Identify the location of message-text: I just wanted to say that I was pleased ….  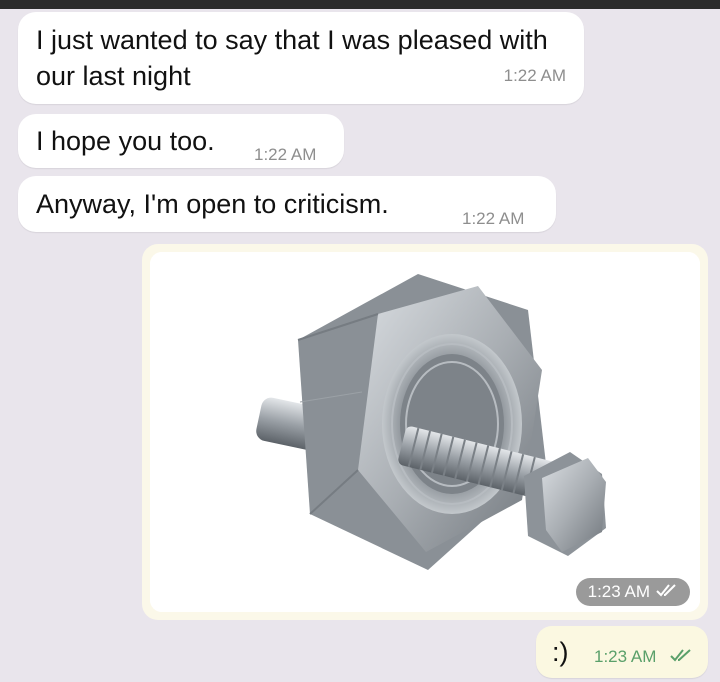
(292, 58).